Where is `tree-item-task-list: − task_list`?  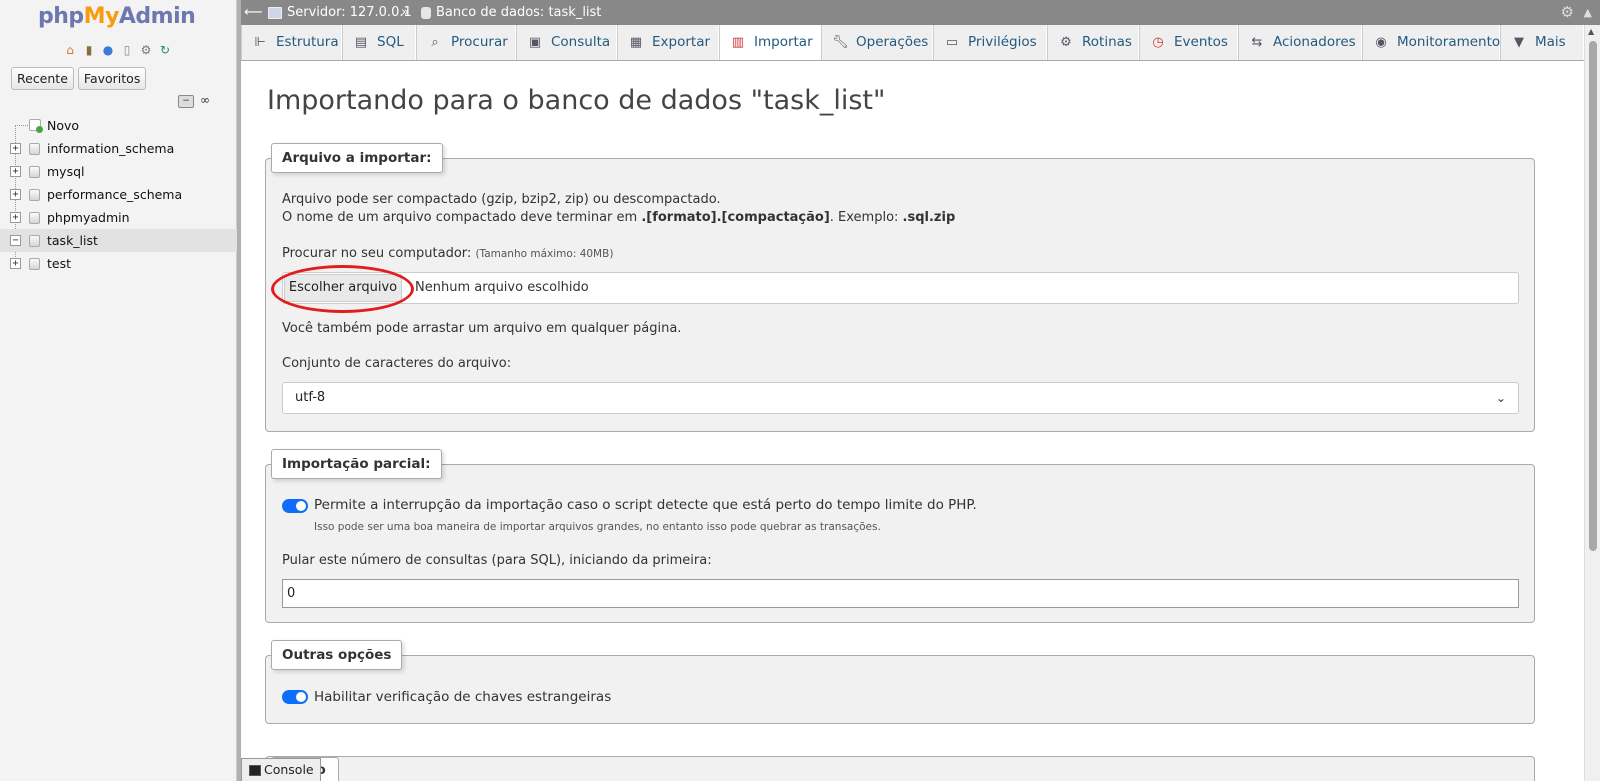
tree-item-task-list: − task_list is located at coordinates (118, 240).